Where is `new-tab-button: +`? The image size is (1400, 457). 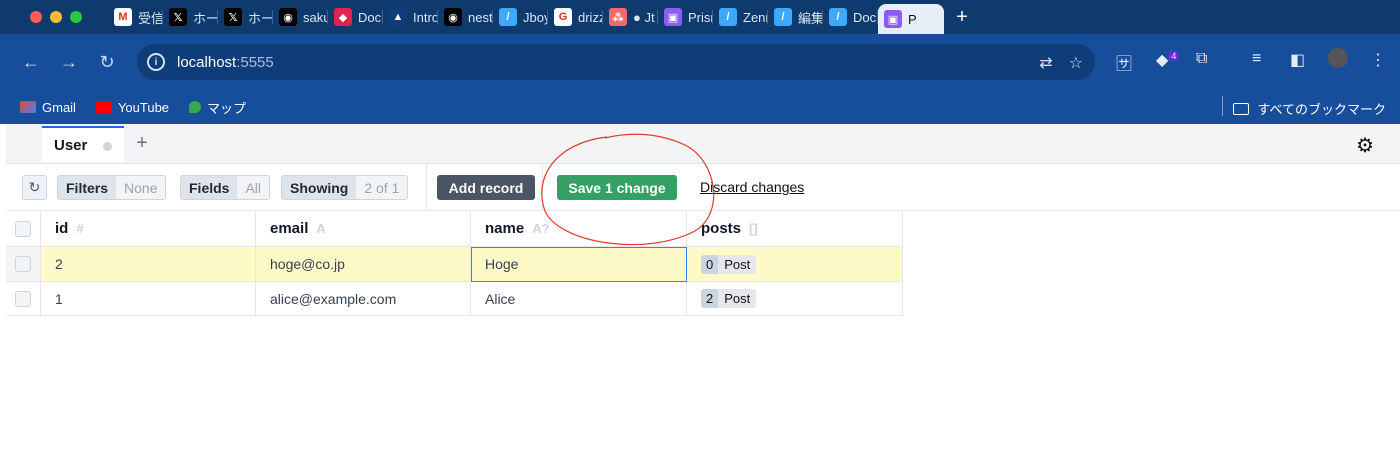
new-tab-button: + is located at coordinates (962, 17).